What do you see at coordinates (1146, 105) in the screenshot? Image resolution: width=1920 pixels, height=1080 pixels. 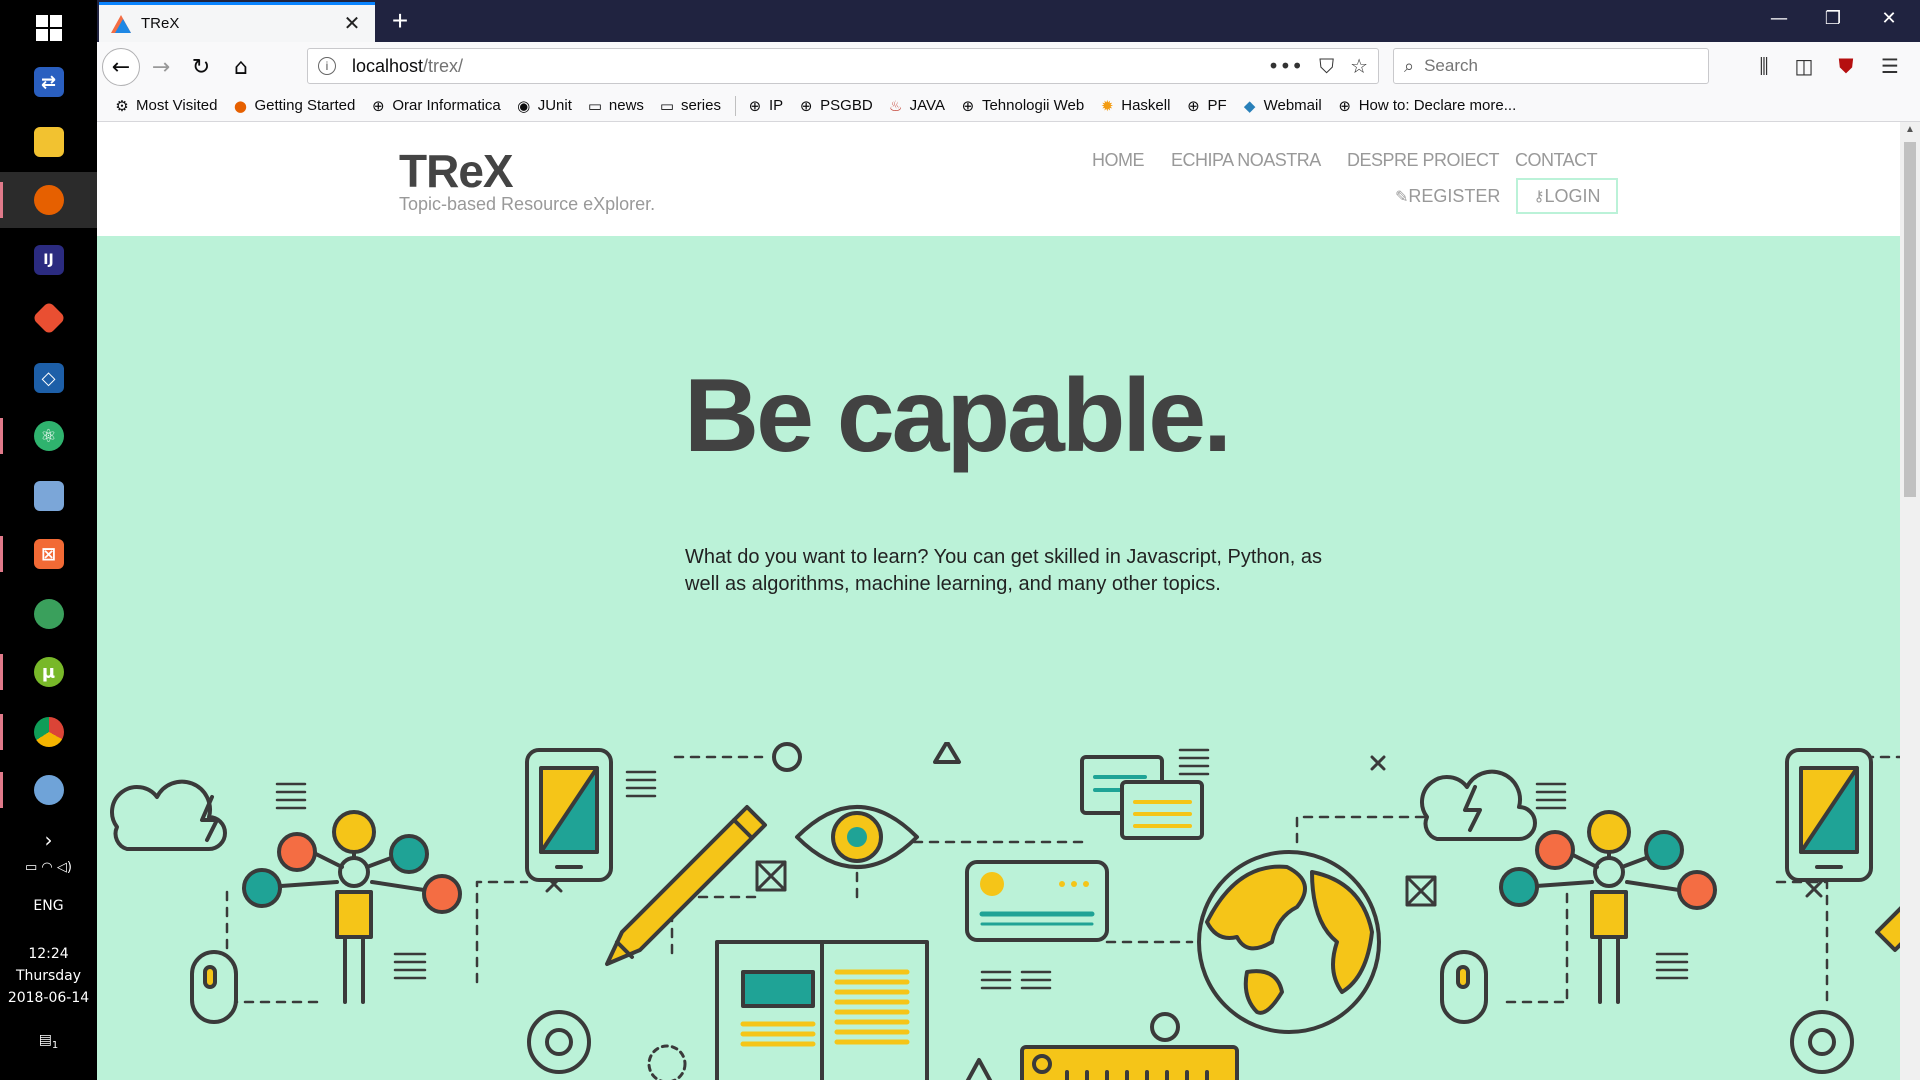 I see `bookmark-label: Haskell` at bounding box center [1146, 105].